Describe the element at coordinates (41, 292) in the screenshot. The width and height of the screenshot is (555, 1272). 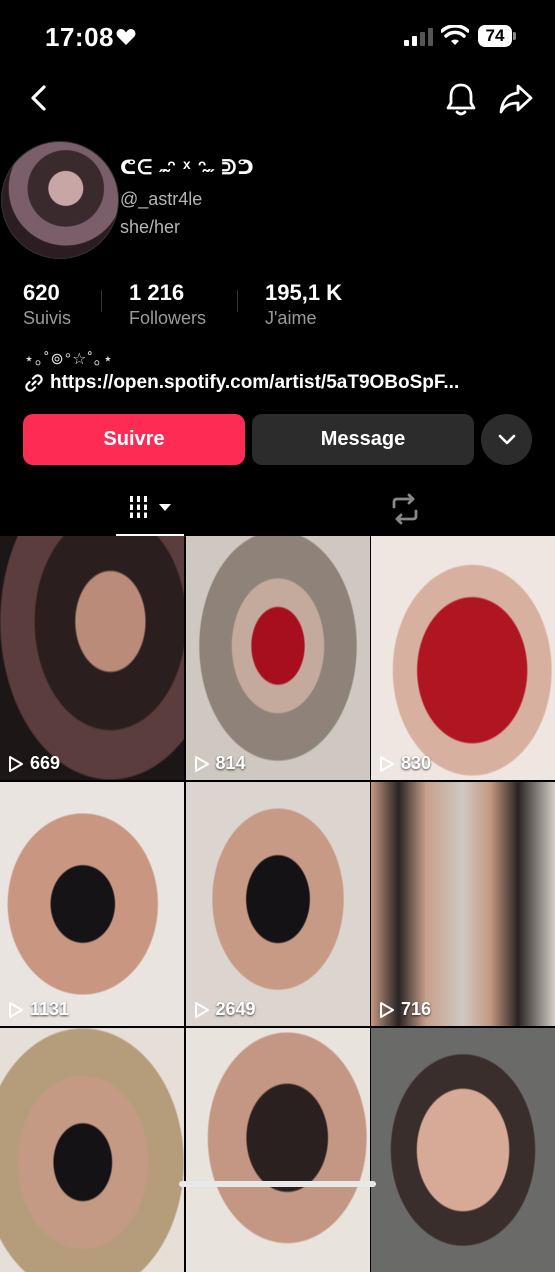
I see `stat-following-value: 620` at that location.